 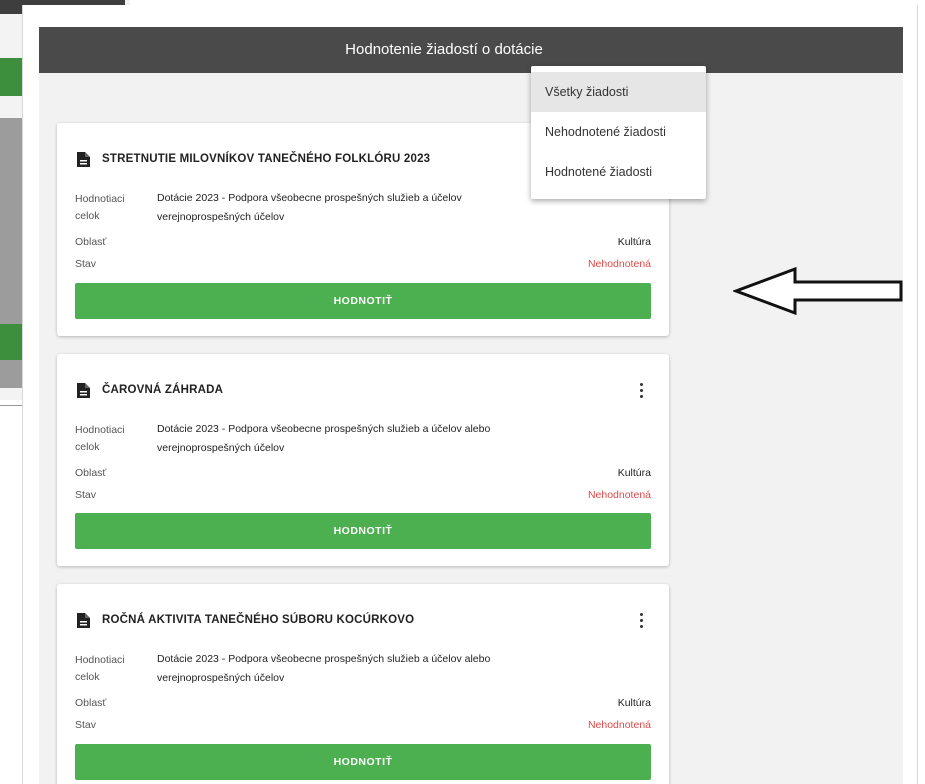 What do you see at coordinates (444, 49) in the screenshot?
I see `dialog-title: Hodnotenie žiadostí o dotácie` at bounding box center [444, 49].